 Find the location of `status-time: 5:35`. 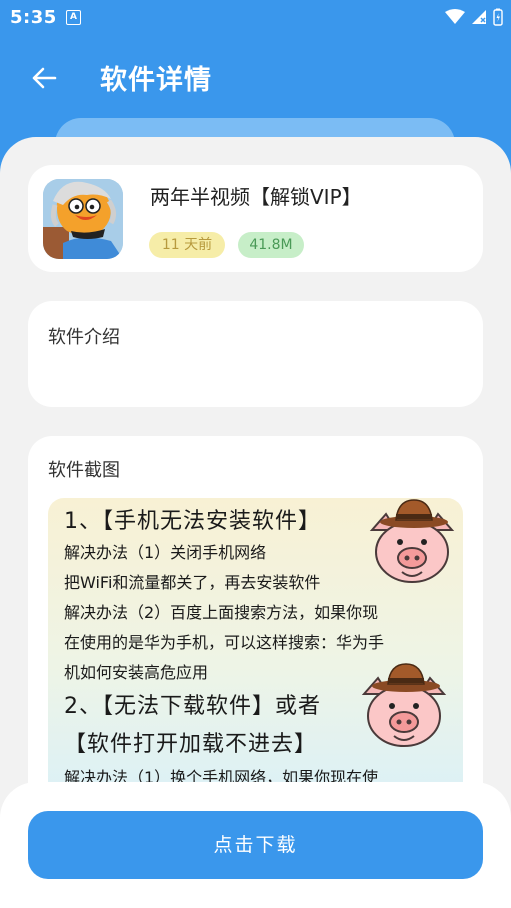

status-time: 5:35 is located at coordinates (33, 17).